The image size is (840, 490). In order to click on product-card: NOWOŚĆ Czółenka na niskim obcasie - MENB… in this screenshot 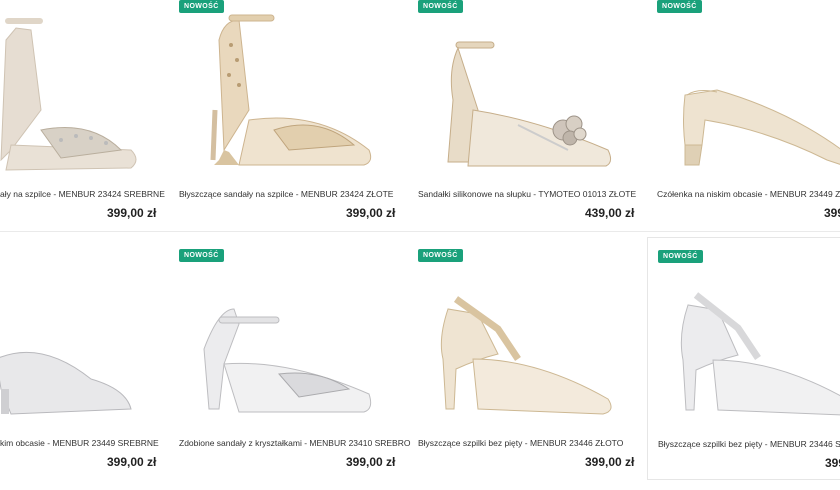, I will do `click(748, 120)`.